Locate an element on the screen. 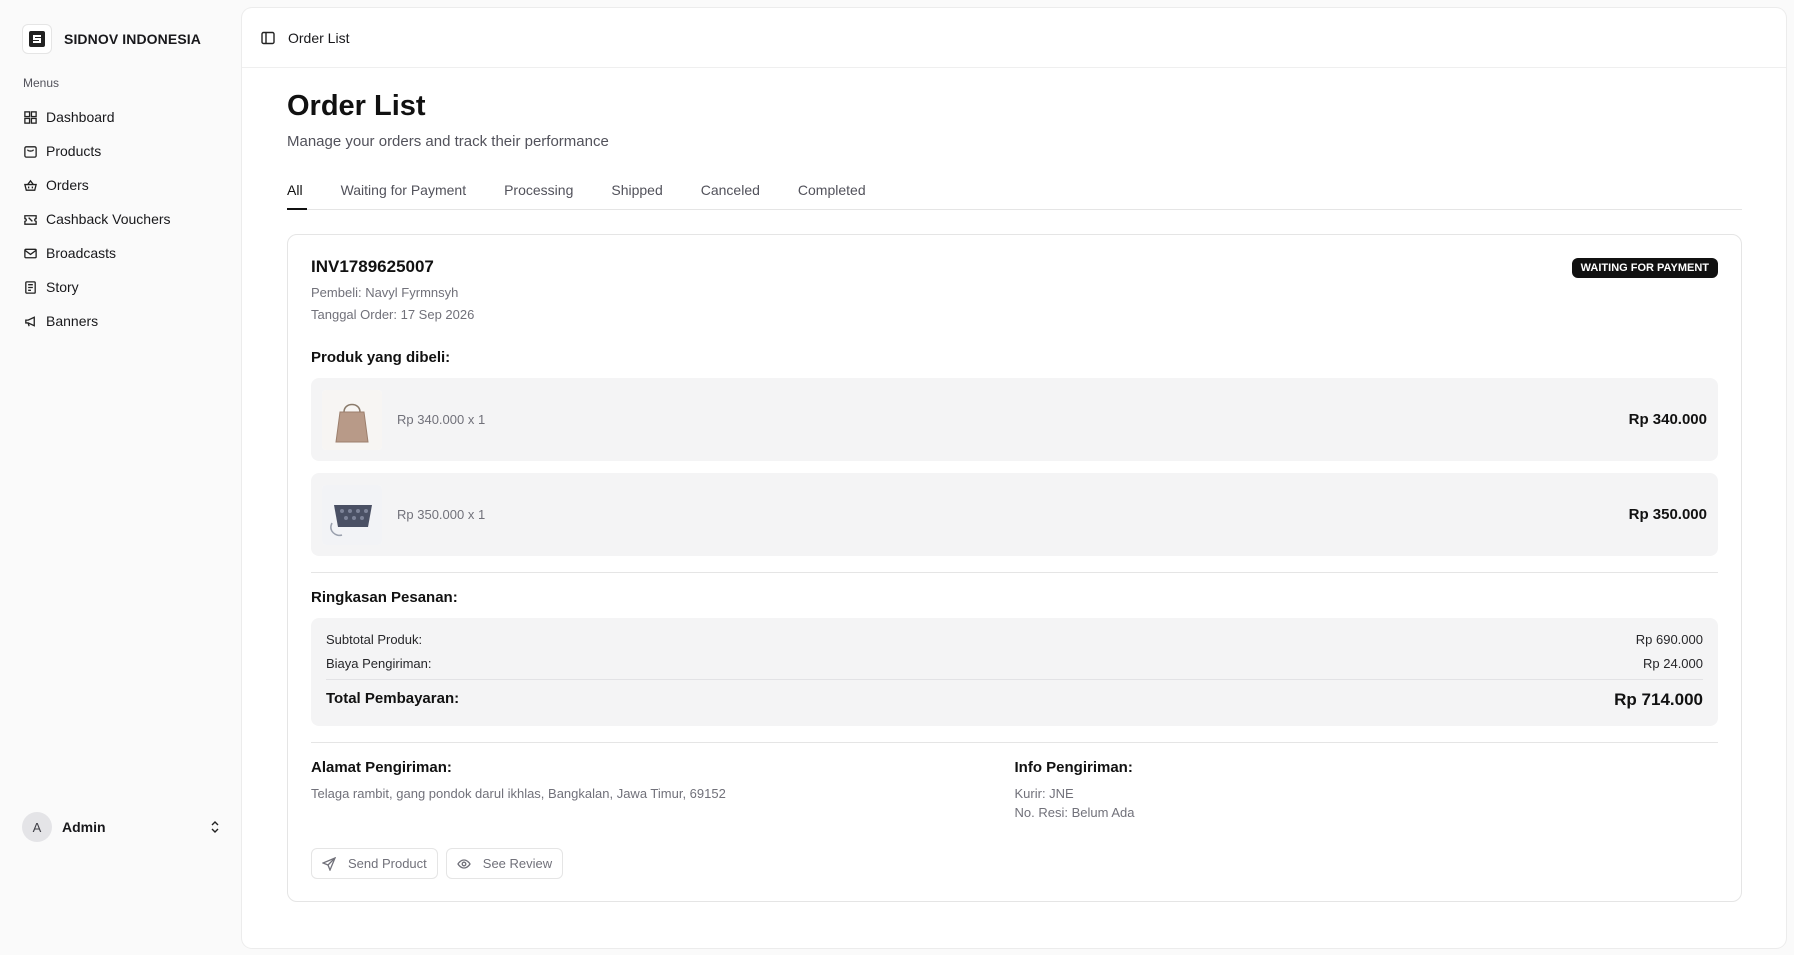  sidebar-item-orders: Orders is located at coordinates (124, 185).